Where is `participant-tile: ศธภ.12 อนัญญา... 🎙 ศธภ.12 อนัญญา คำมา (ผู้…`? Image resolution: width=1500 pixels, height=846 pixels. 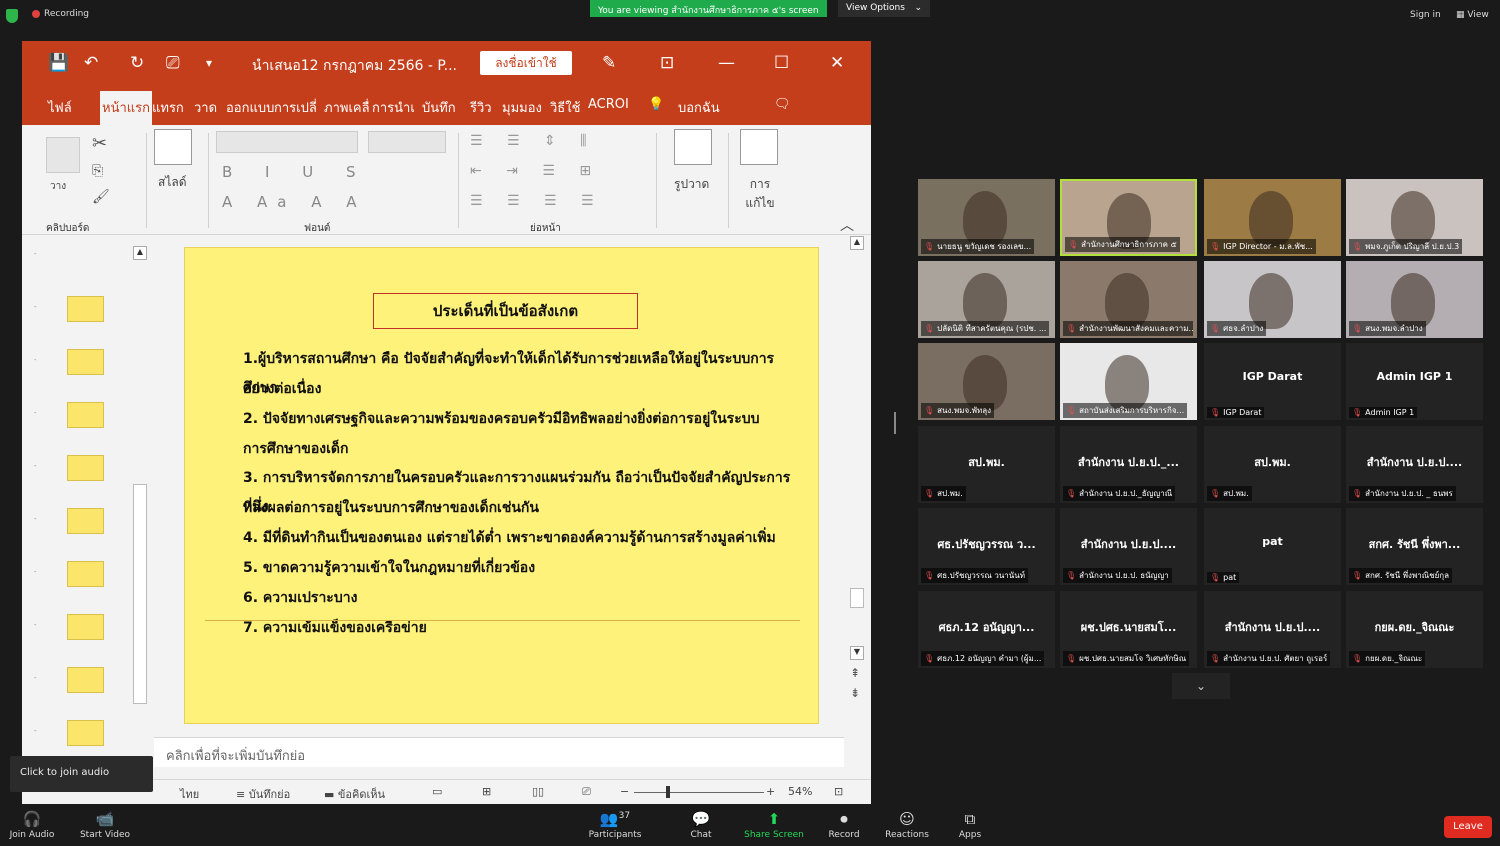 participant-tile: ศธภ.12 อนัญญา... 🎙 ศธภ.12 อนัญญา คำมา (ผู้… is located at coordinates (986, 629).